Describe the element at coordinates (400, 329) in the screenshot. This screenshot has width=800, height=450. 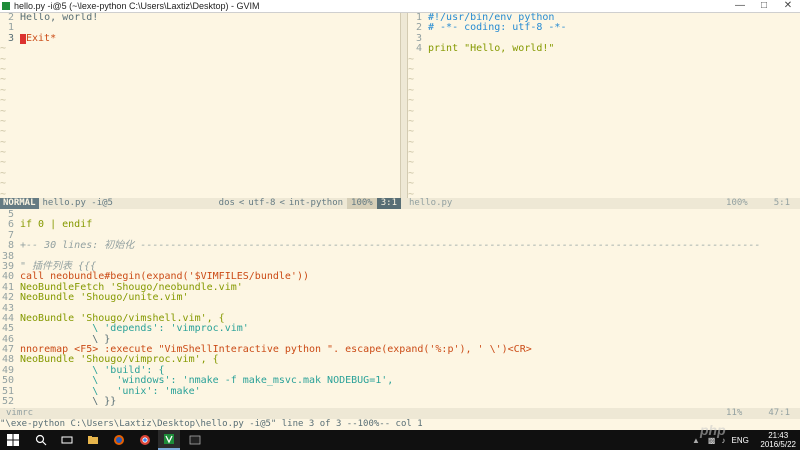
I see `editor-line: 45 \ 'depends': 'vimproc.vim'` at that location.